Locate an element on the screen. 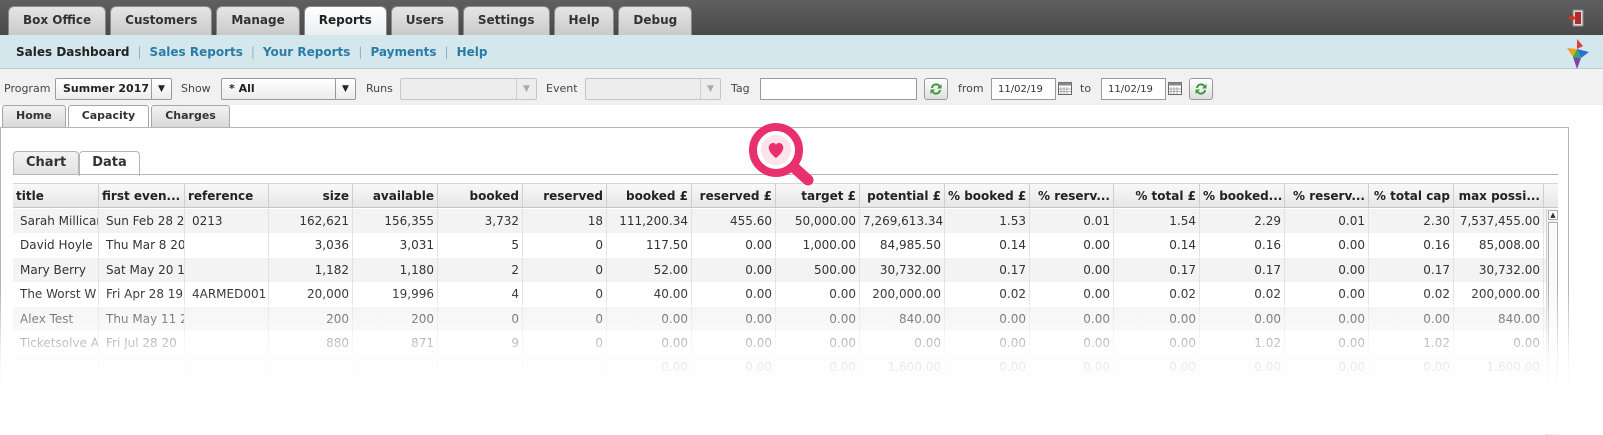 The width and height of the screenshot is (1603, 435). tab-debug: Debug is located at coordinates (655, 20).